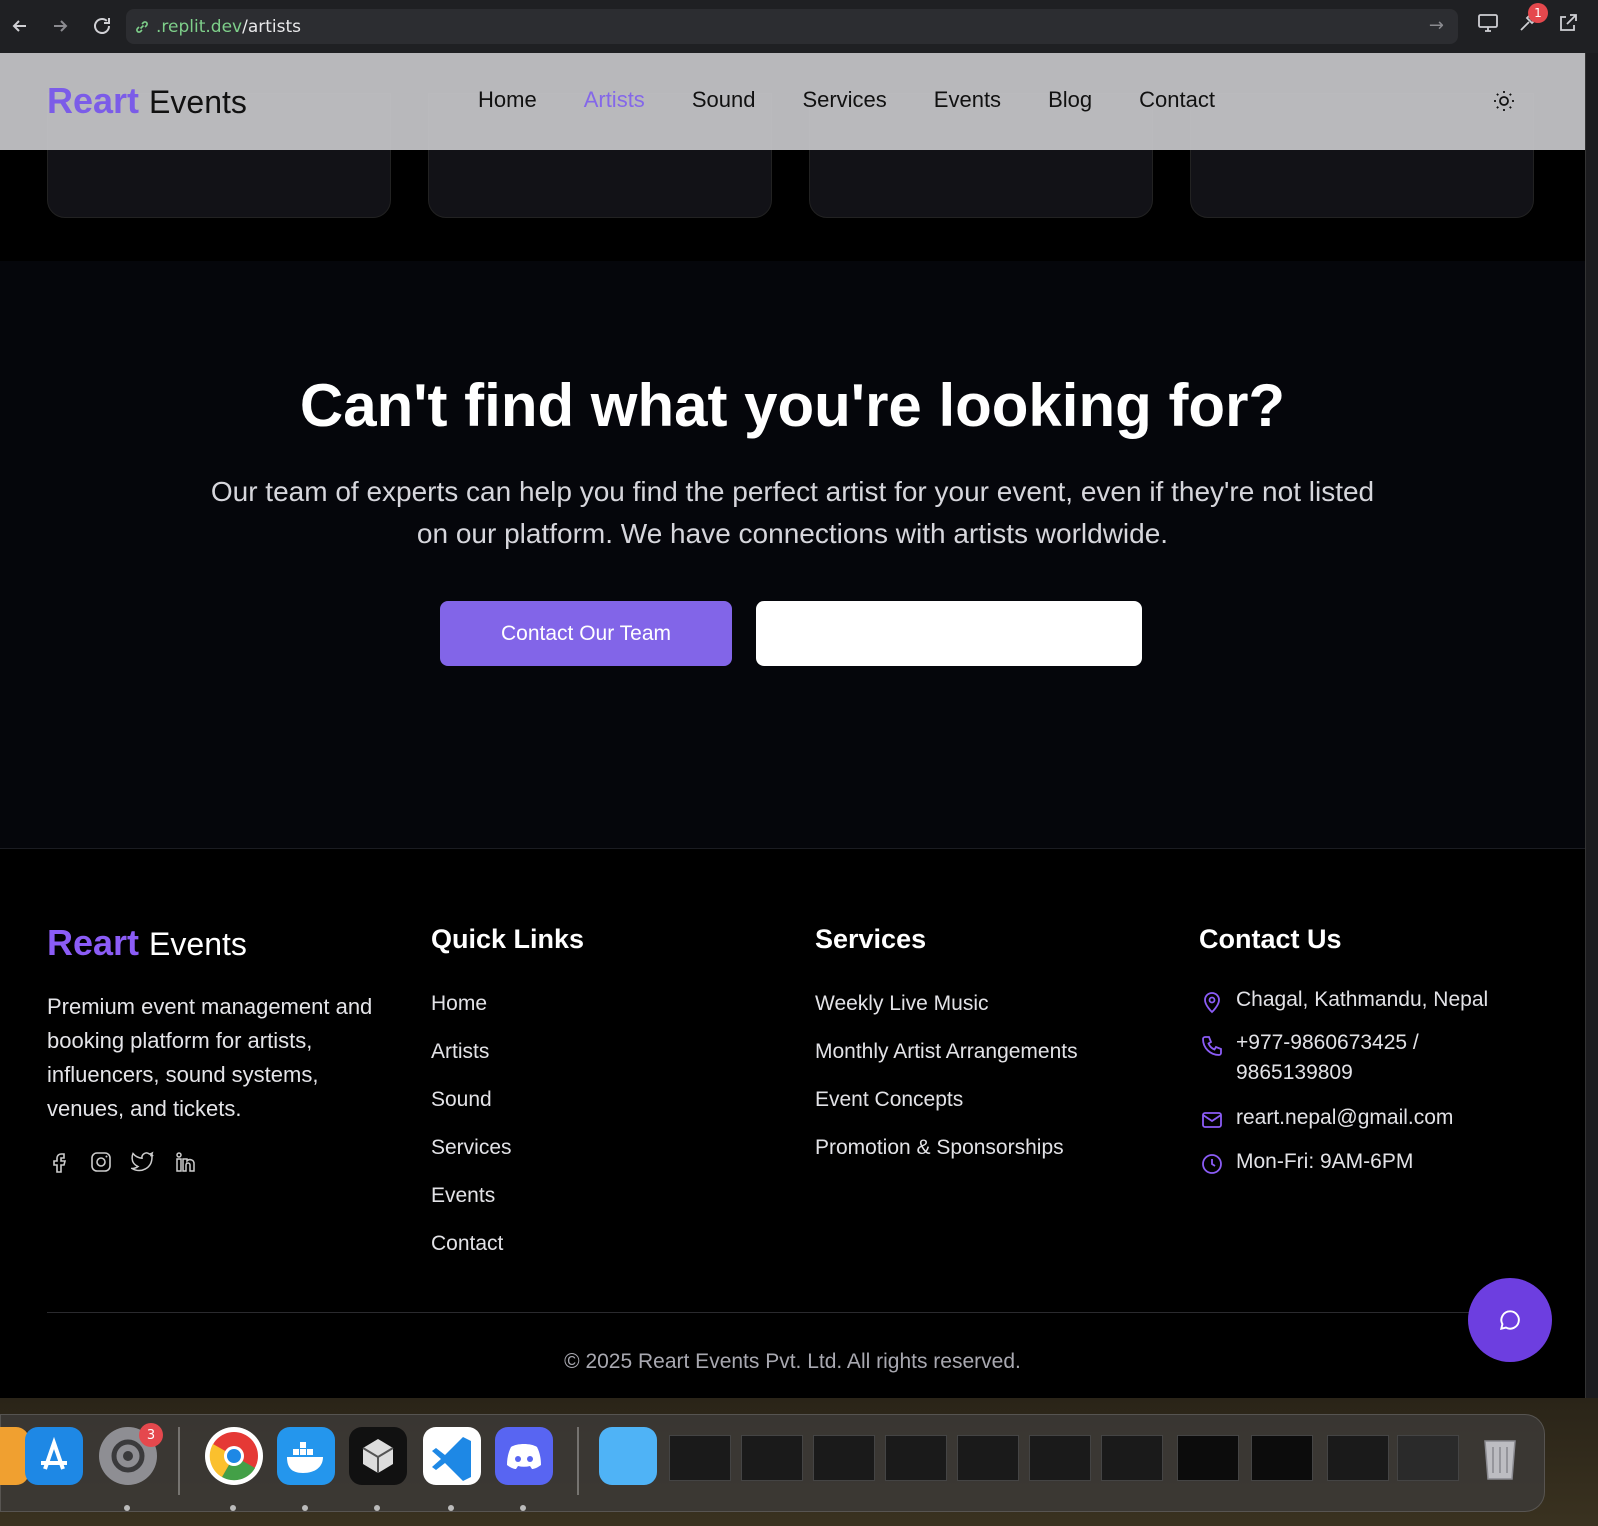 The height and width of the screenshot is (1526, 1598). What do you see at coordinates (199, 26) in the screenshot?
I see `url-domain: .replit.dev` at bounding box center [199, 26].